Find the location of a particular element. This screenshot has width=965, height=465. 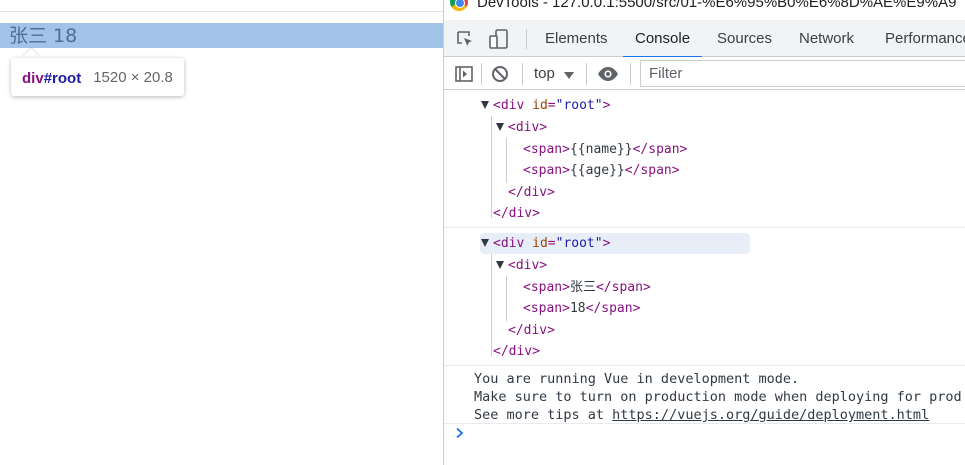

chevron-down-icon is located at coordinates (568, 75).